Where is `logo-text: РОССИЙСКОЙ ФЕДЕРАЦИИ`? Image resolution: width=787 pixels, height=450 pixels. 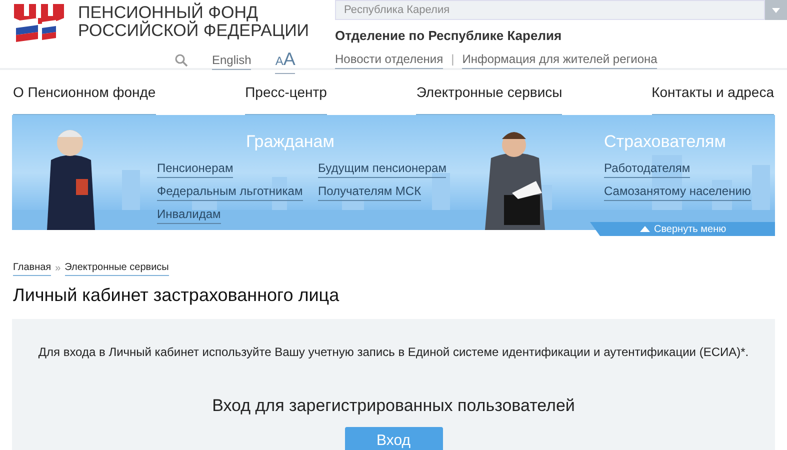
logo-text: РОССИЙСКОЙ ФЕДЕРАЦИИ is located at coordinates (194, 31).